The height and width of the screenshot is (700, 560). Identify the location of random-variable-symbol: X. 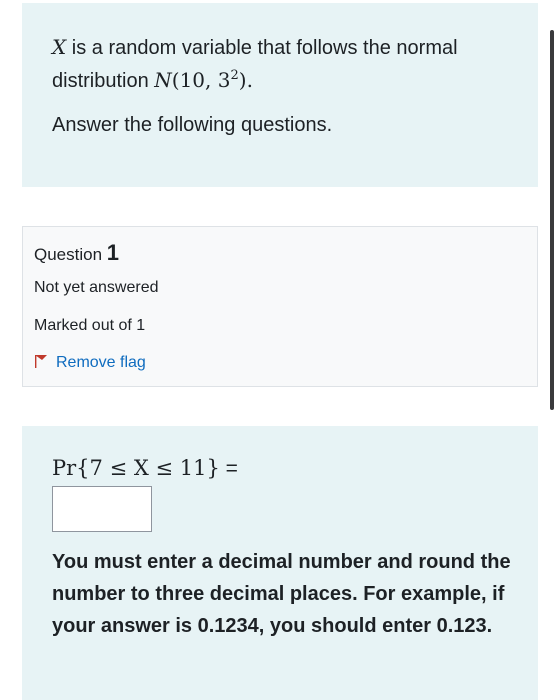
(59, 47).